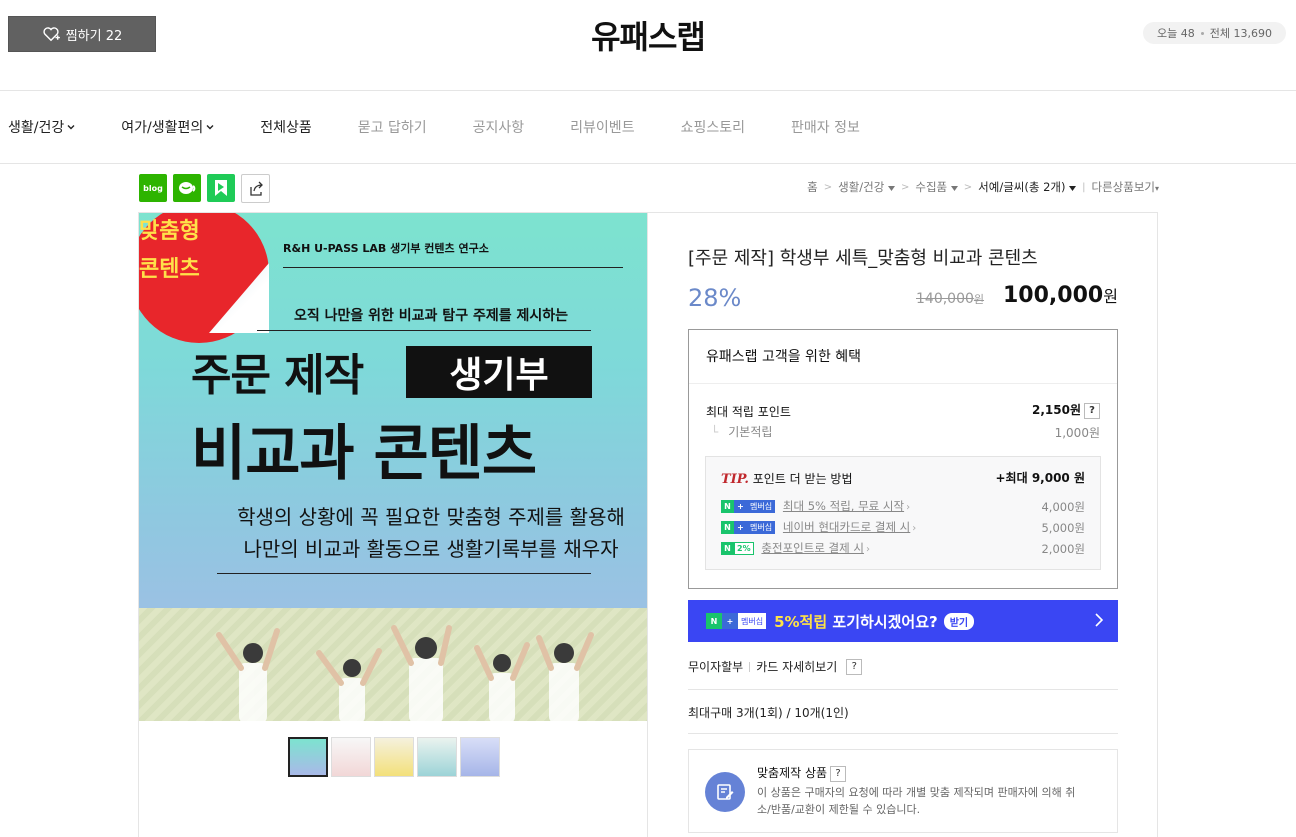 This screenshot has width=1296, height=837. I want to click on nav-label: 여가/생활편의, so click(162, 128).